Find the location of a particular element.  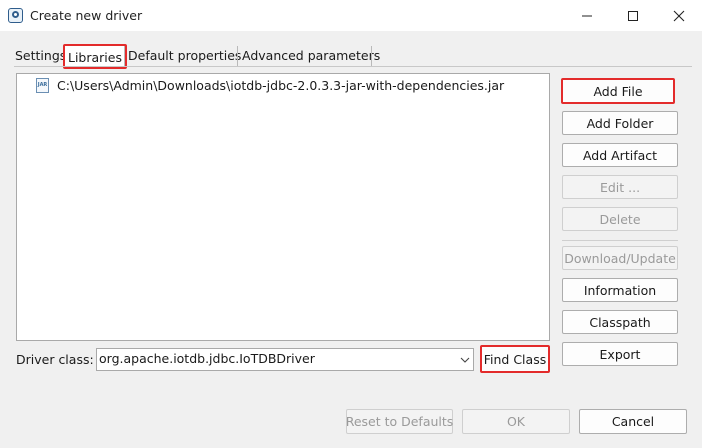

driver-class-label: Driver class: is located at coordinates (55, 359).